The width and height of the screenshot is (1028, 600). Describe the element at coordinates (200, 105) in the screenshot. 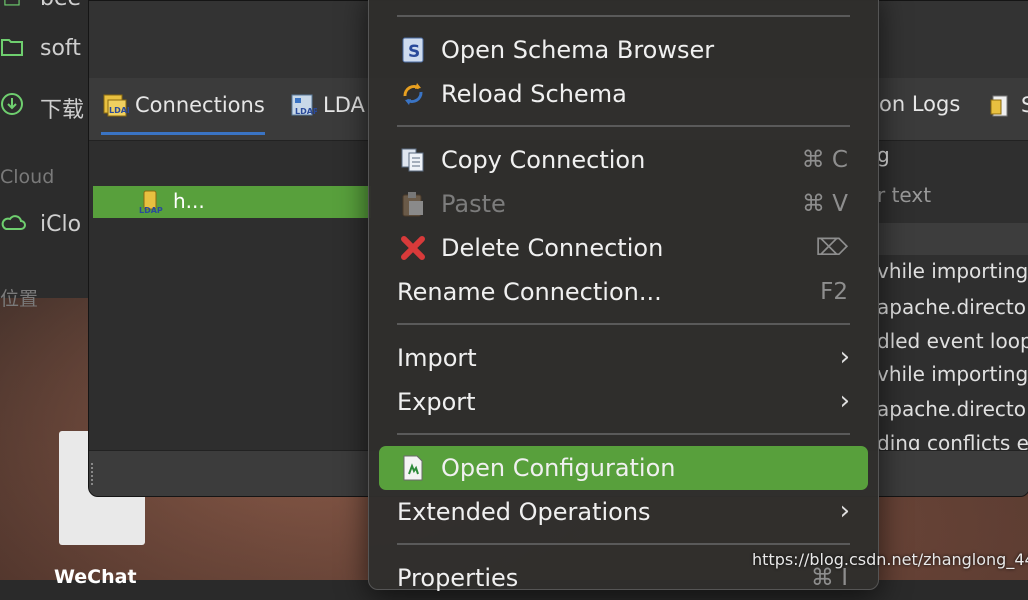

I see `tab-connections-label: Connections` at that location.